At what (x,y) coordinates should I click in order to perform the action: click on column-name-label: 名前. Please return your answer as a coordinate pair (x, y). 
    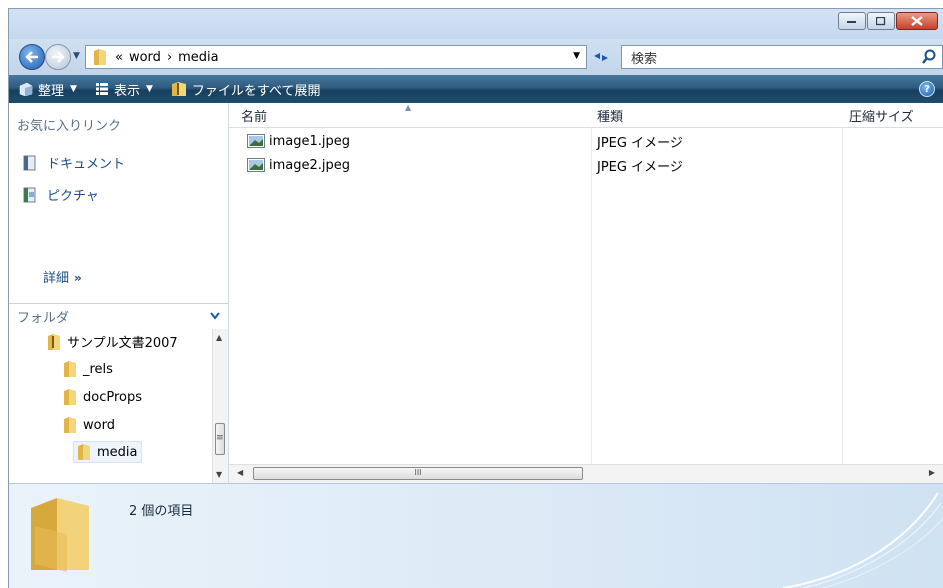
    Looking at the image, I should click on (254, 117).